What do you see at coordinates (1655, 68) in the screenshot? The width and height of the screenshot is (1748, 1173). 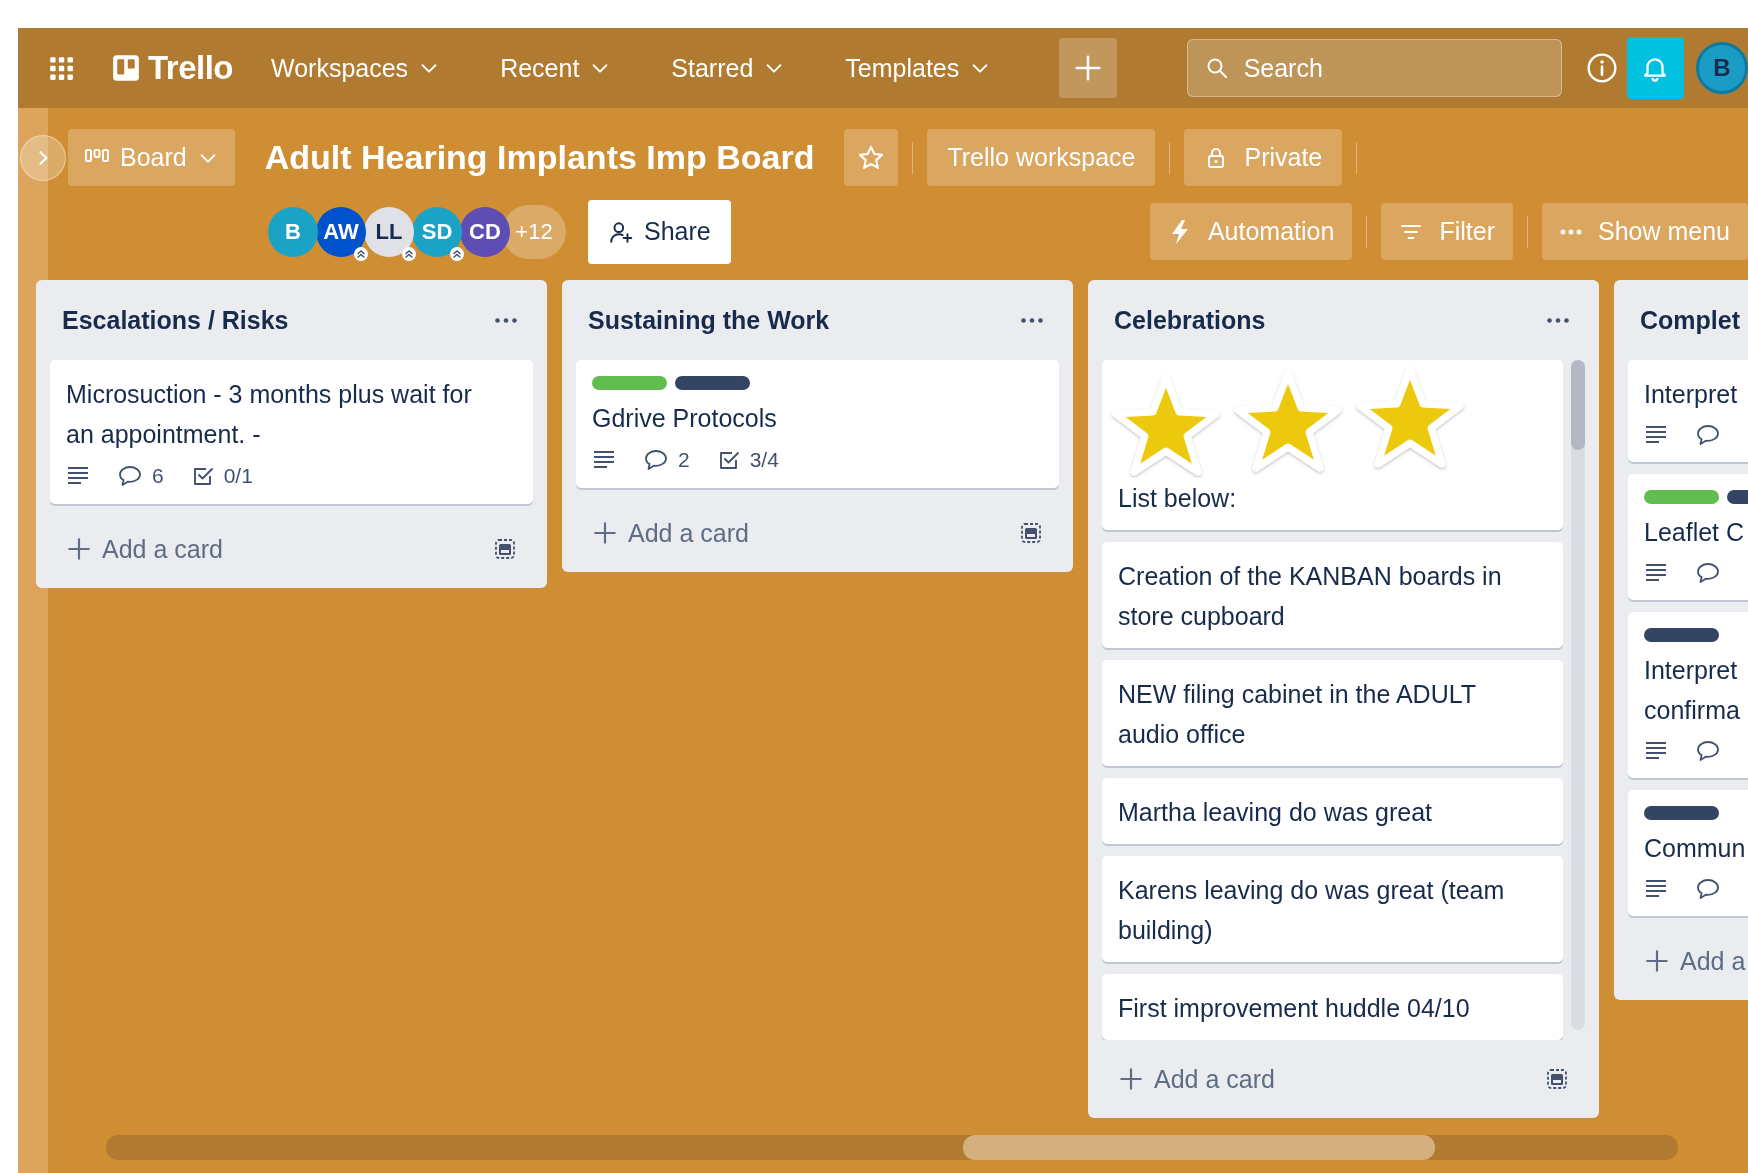 I see `notifications-button` at bounding box center [1655, 68].